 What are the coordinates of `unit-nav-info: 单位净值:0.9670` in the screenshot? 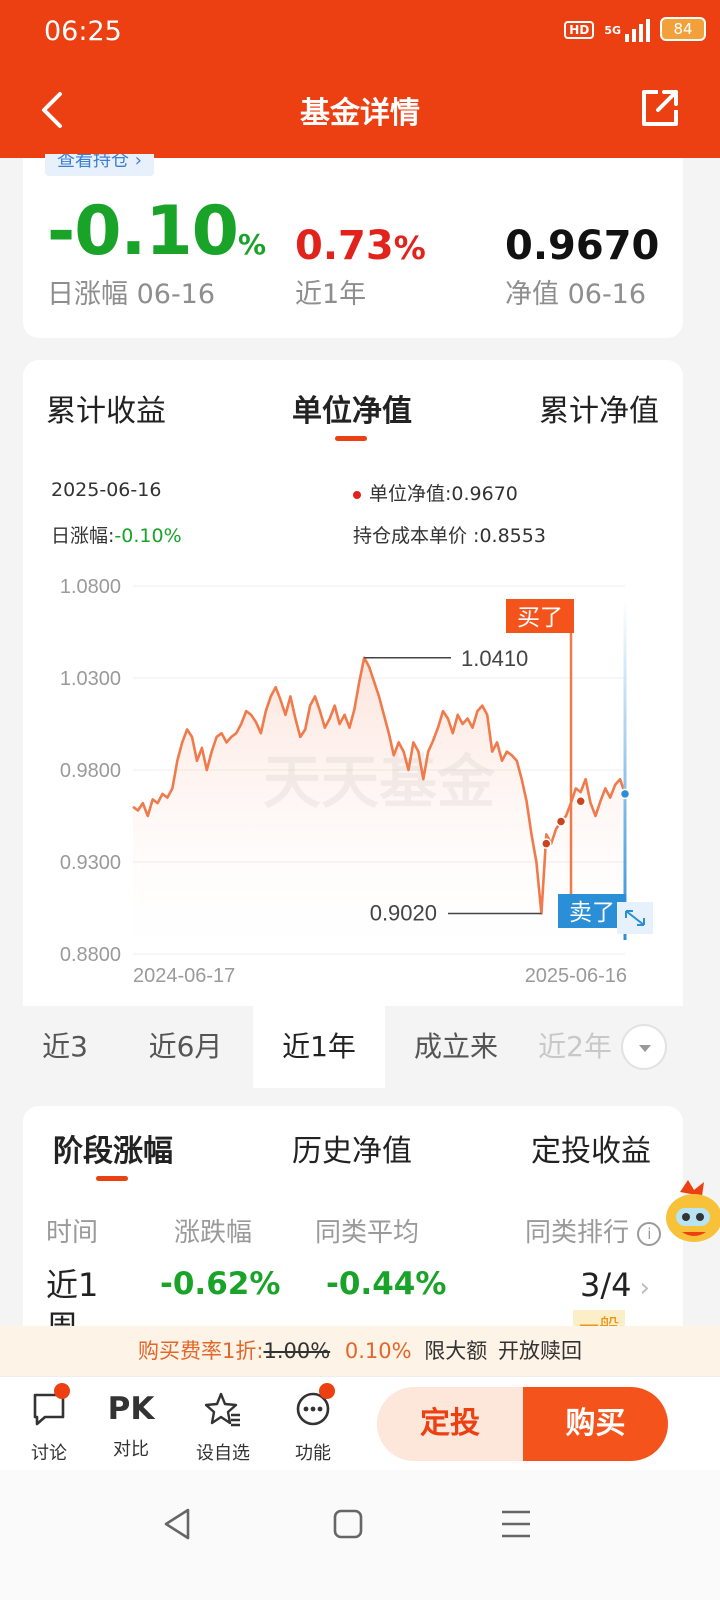 It's located at (435, 492).